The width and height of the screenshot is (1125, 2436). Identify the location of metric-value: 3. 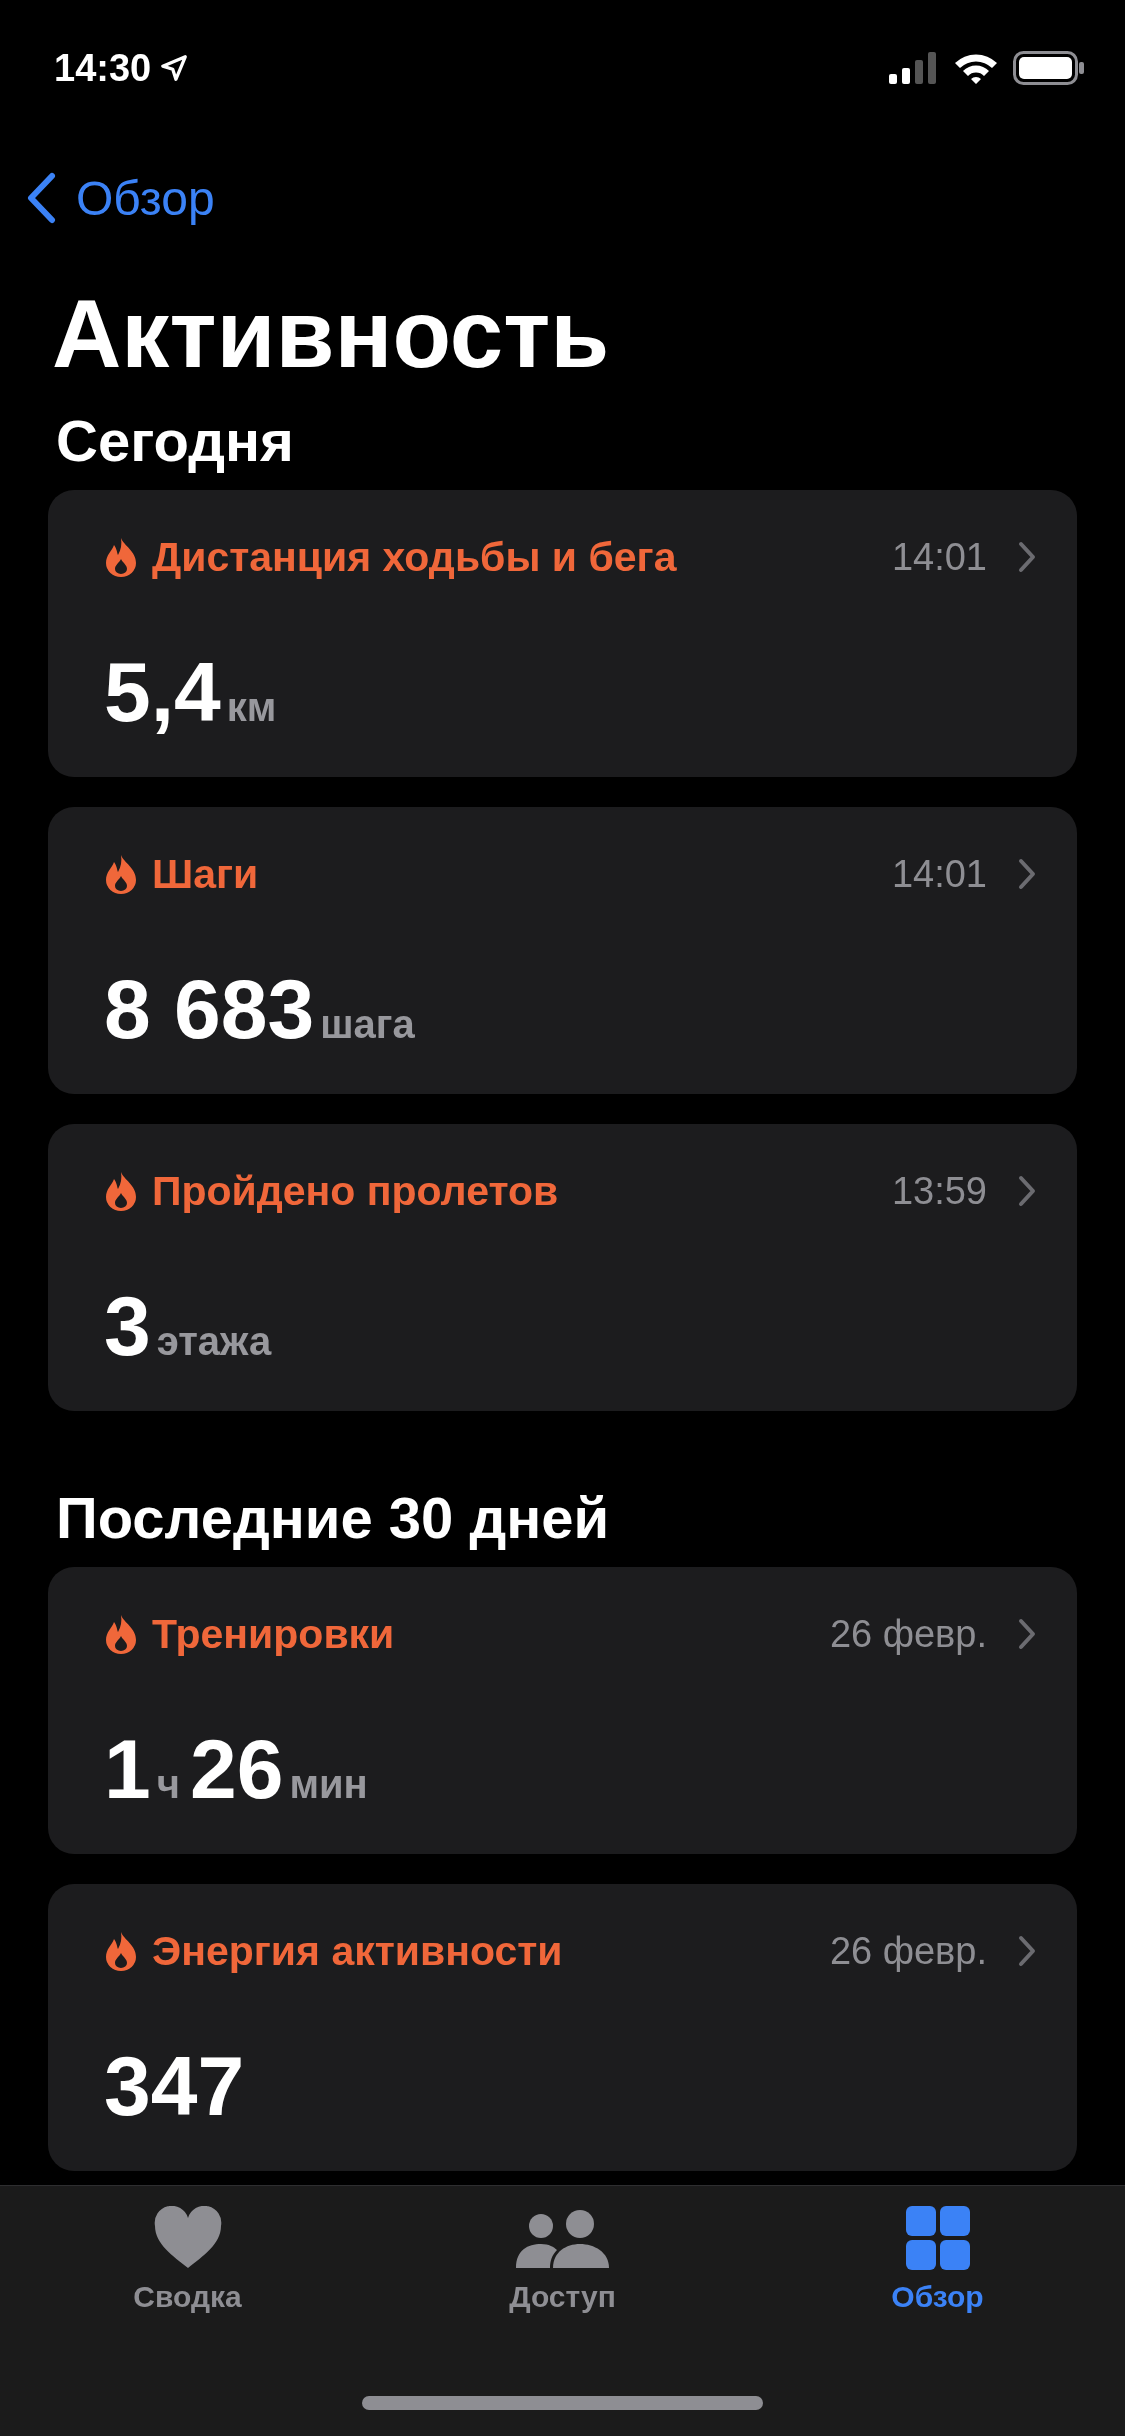
(127, 1326).